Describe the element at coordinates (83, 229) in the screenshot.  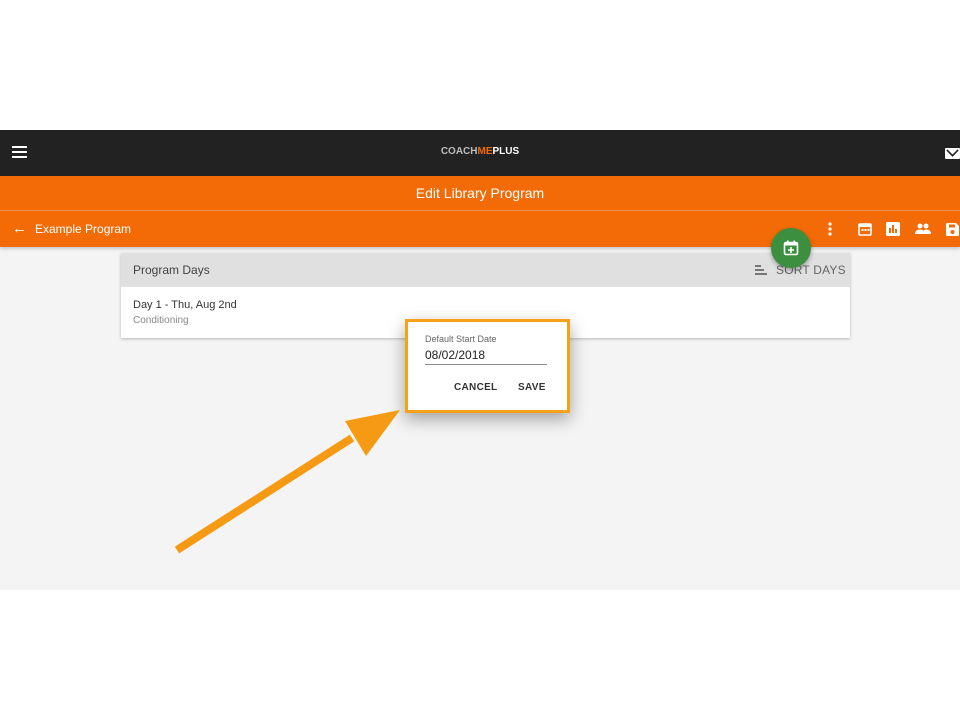
I see `program-name: Example Program` at that location.